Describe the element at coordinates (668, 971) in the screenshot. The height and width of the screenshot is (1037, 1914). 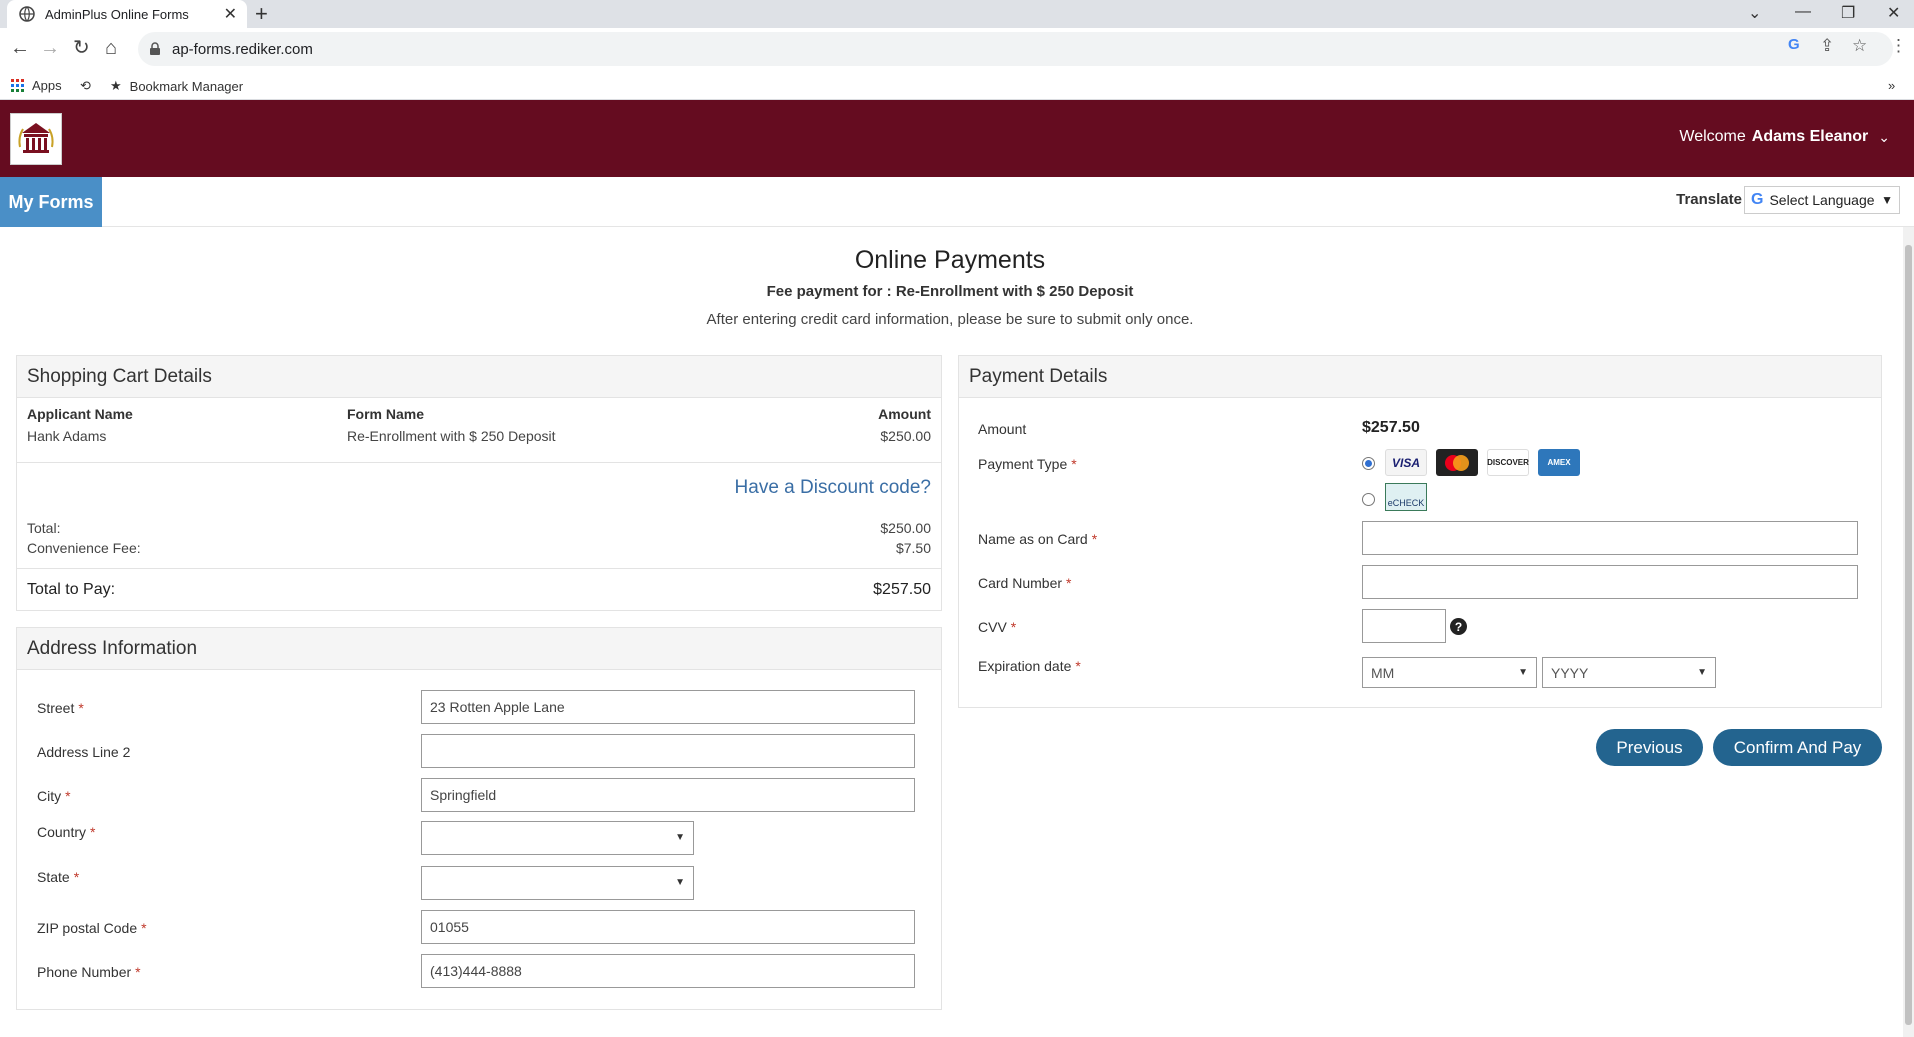
I see `phone-input: (413)444-8888` at that location.